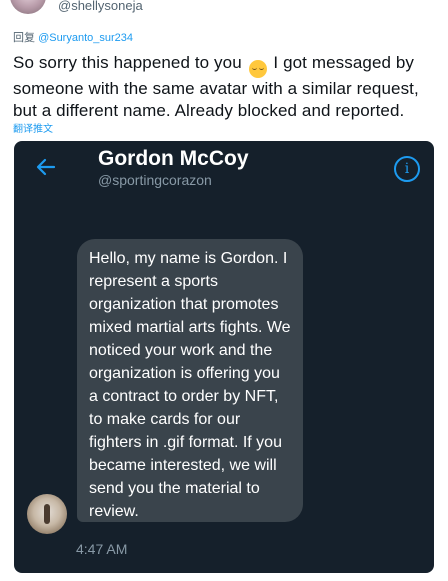 Image resolution: width=448 pixels, height=581 pixels. I want to click on translate-tweet-link: 翻译推文, so click(33, 127).